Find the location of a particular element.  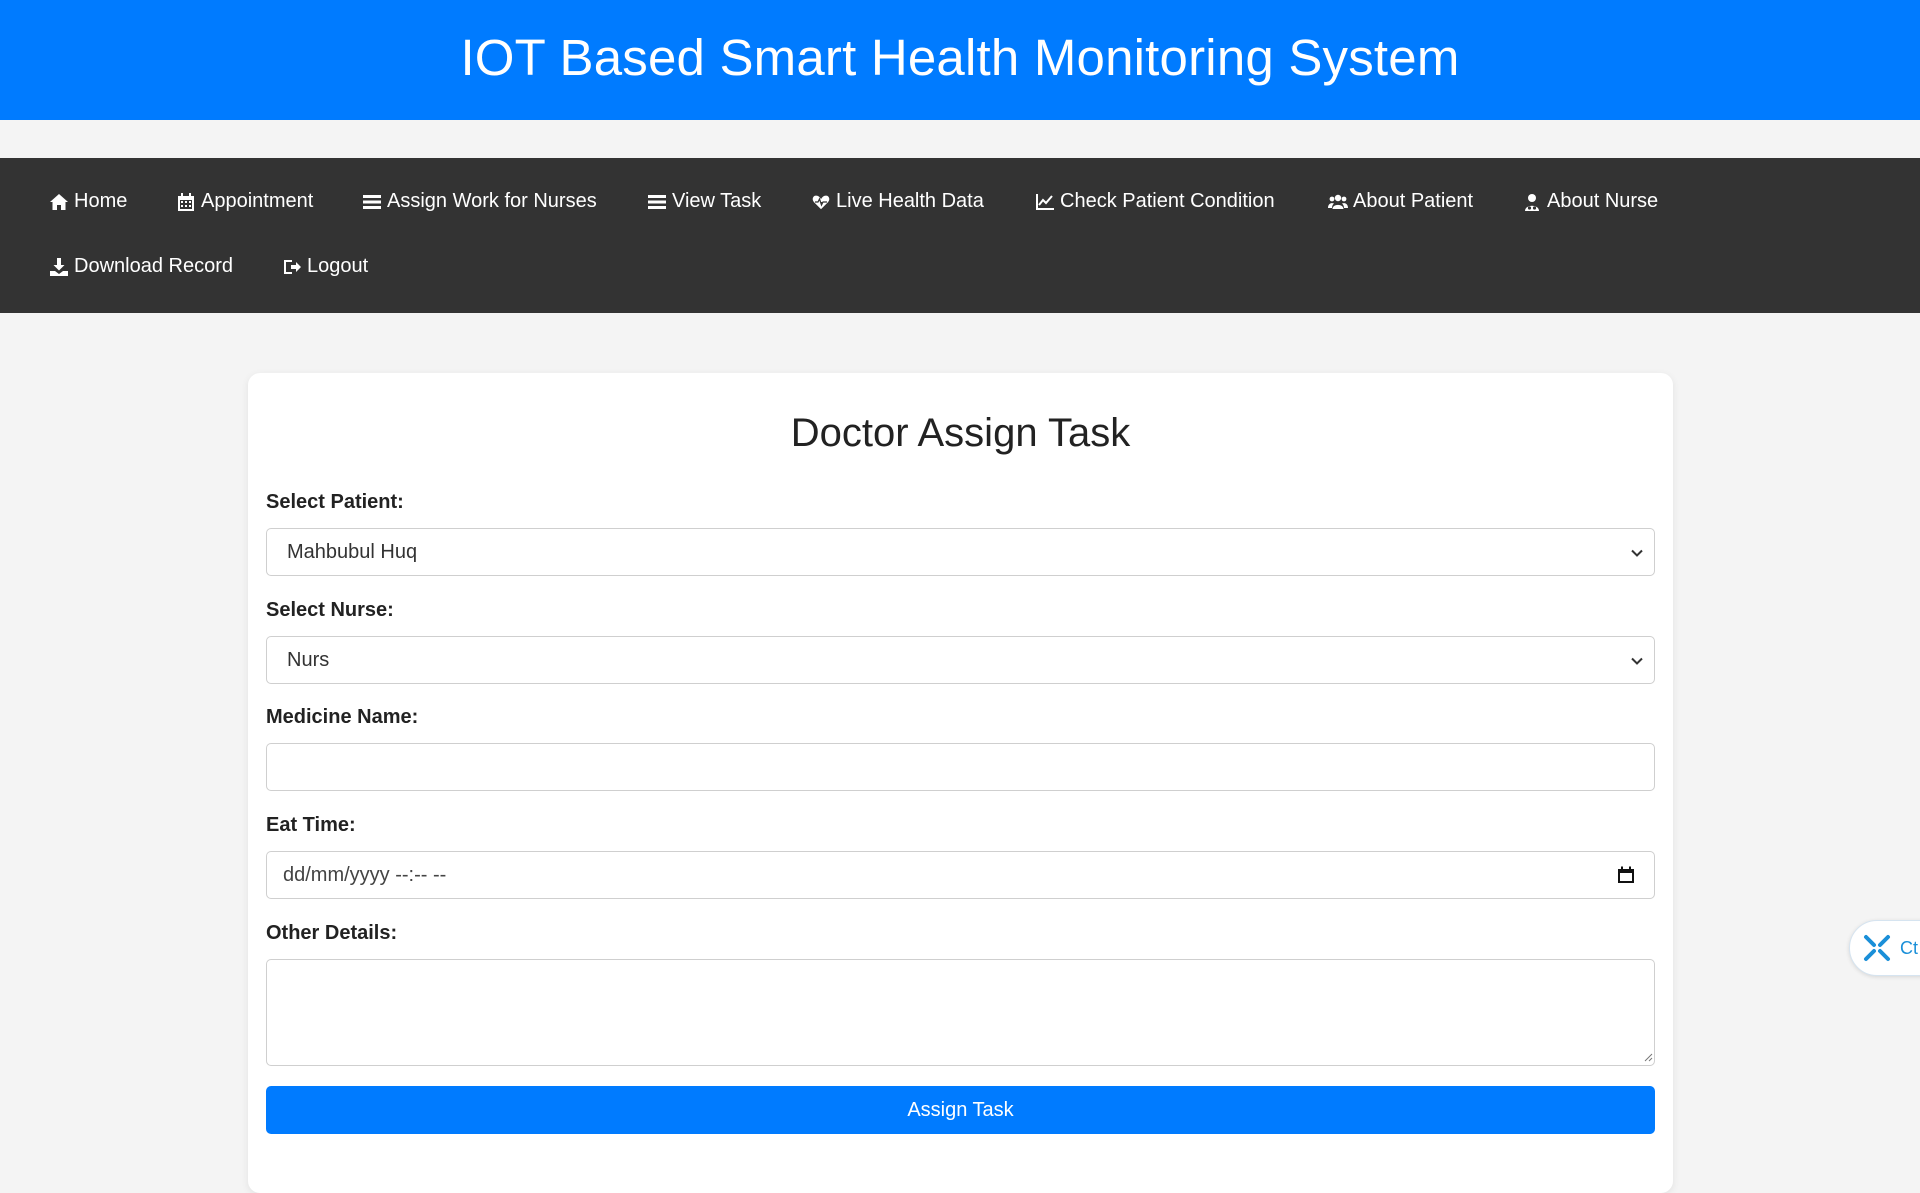

download-icon is located at coordinates (59, 266).